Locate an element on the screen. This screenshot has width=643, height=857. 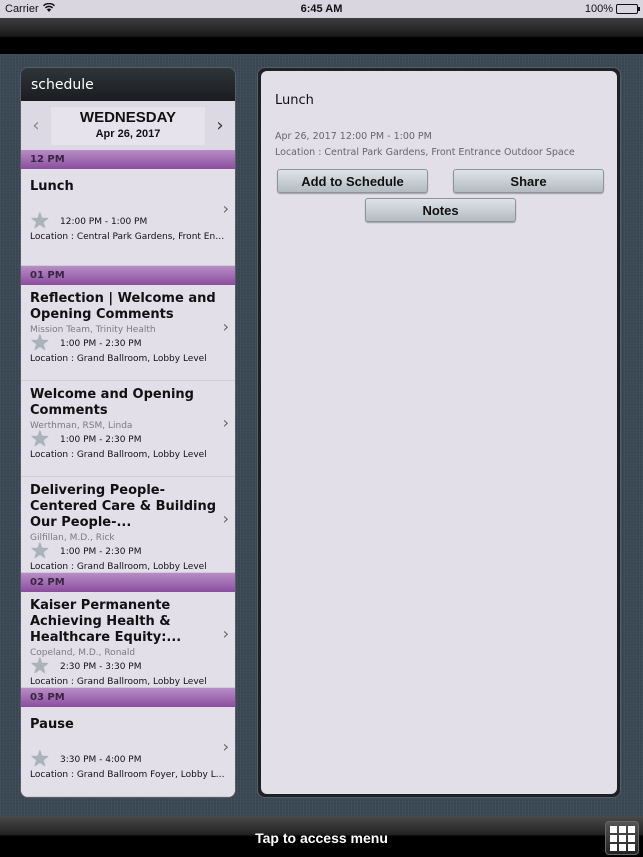
date-navigator: ‹ WEDNESDAY Apr 26, 2017 › is located at coordinates (128, 125).